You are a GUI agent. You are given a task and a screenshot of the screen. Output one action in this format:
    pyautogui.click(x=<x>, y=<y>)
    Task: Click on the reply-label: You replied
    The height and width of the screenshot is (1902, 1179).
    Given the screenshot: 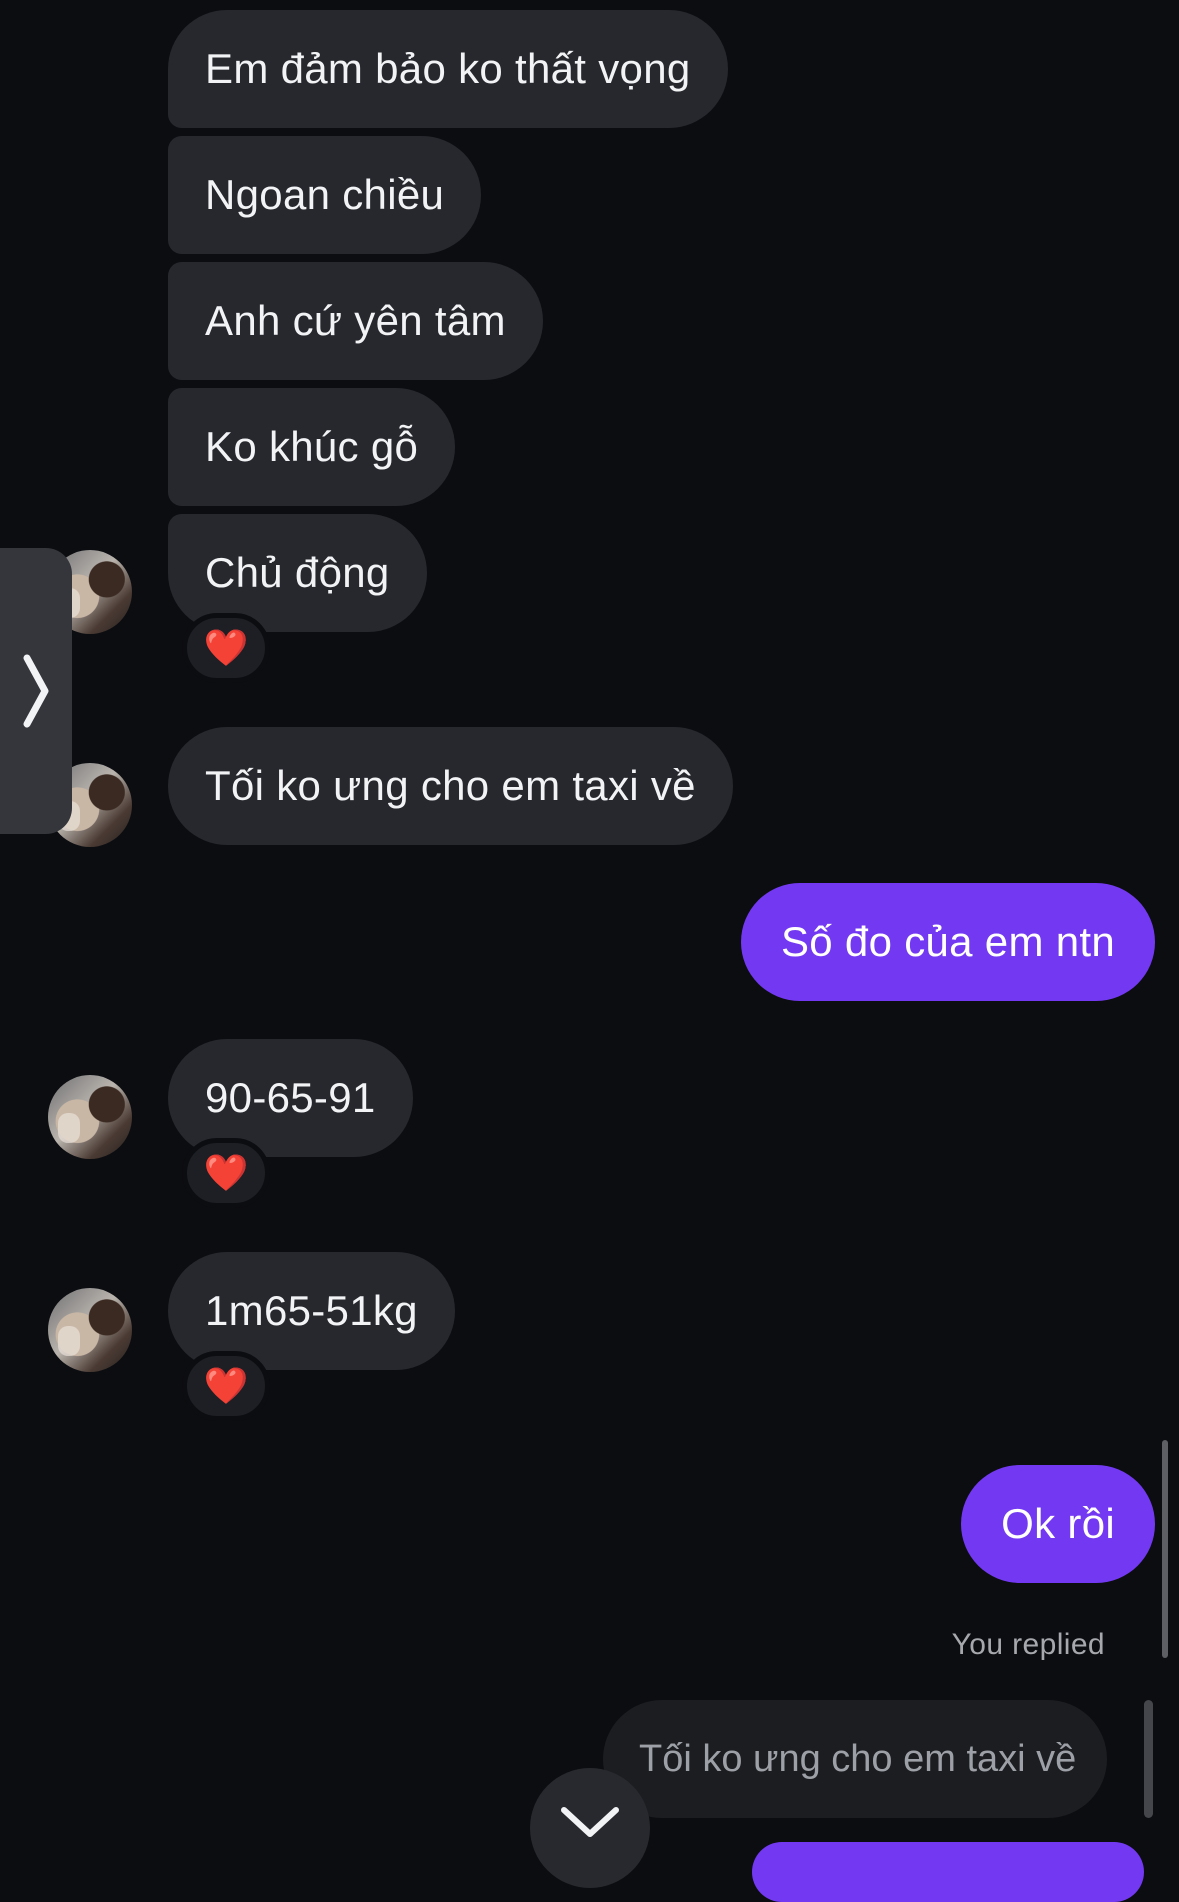 What is the action you would take?
    pyautogui.click(x=1028, y=1644)
    